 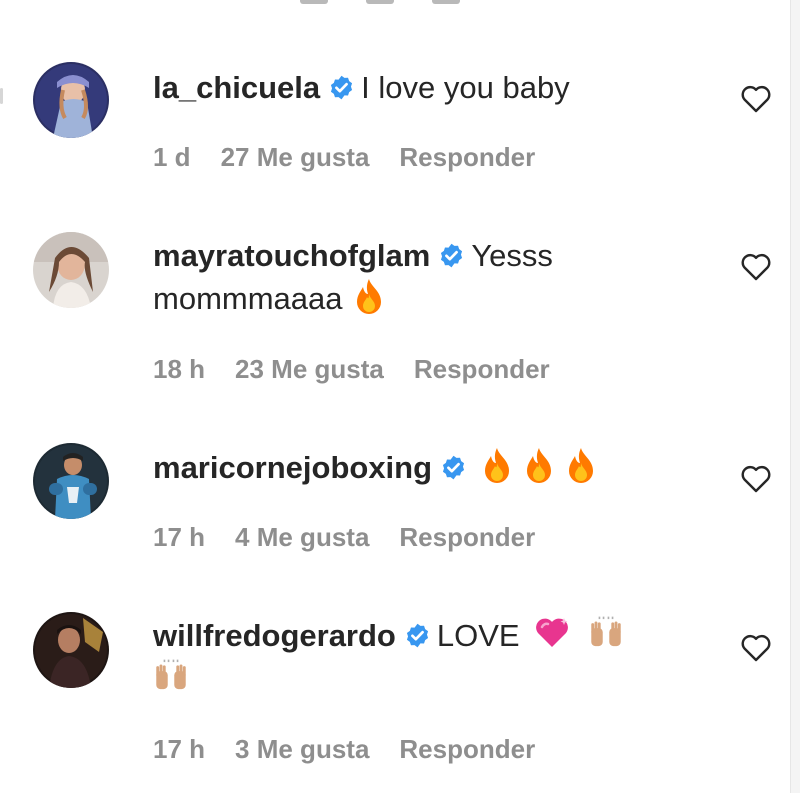 I want to click on previous-comment-meta-cutoff, so click(x=415, y=4).